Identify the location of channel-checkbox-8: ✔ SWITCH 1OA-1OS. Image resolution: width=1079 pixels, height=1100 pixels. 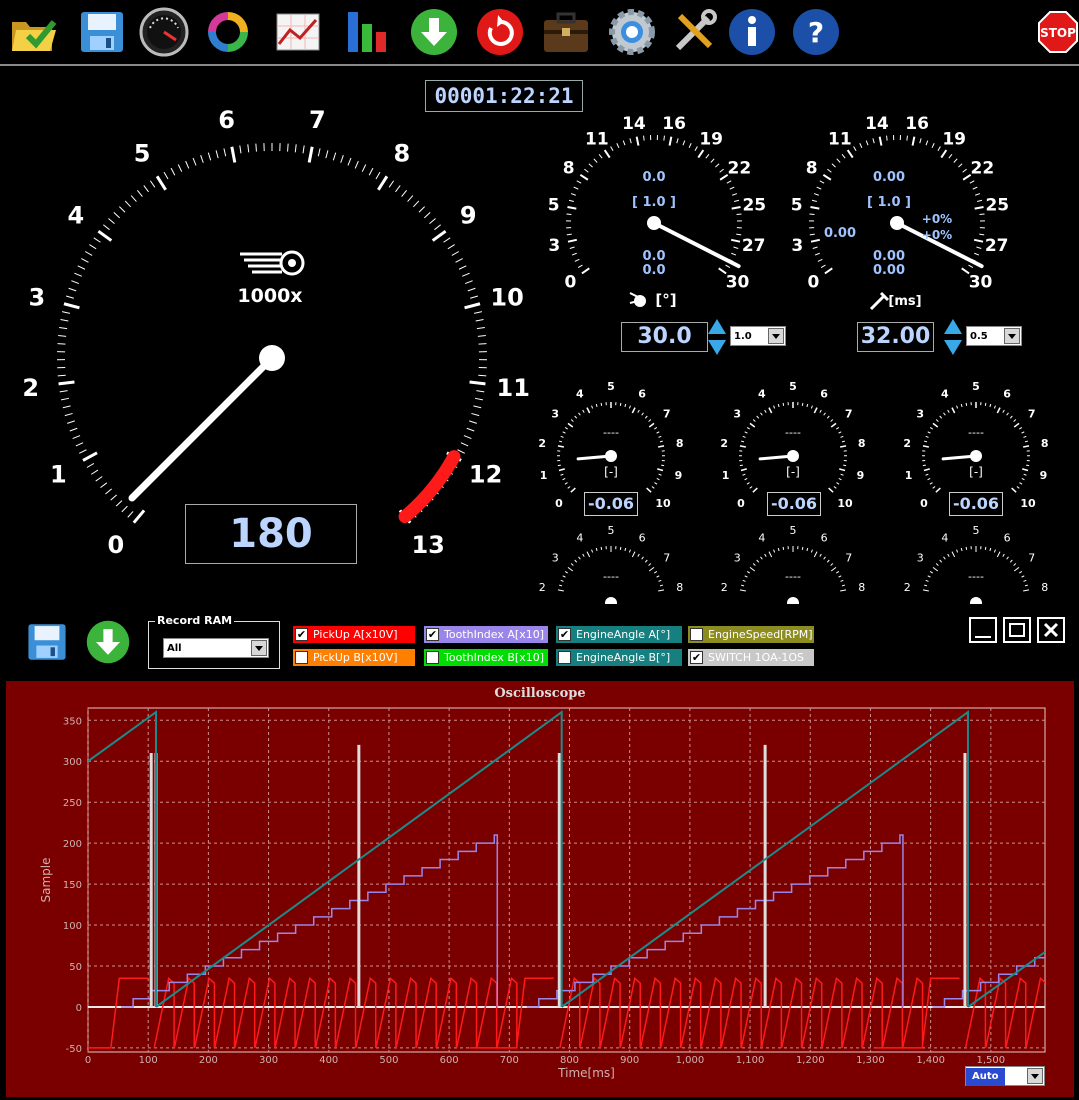
(751, 657).